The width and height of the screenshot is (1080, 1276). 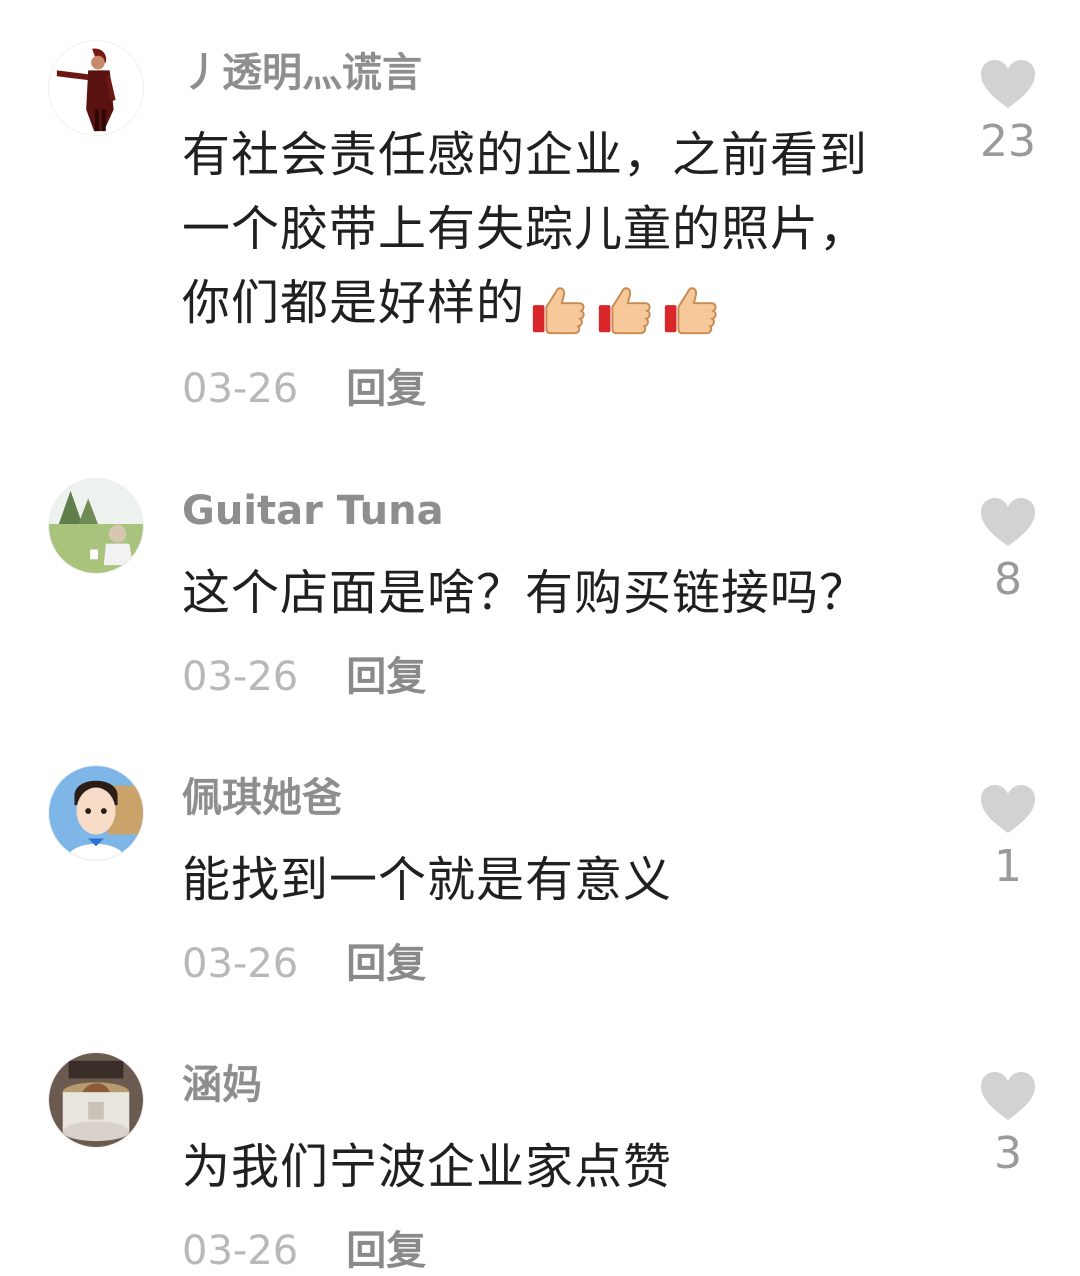 What do you see at coordinates (525, 155) in the screenshot?
I see `comment-text-line: 有社会责任感的企业，之前看到` at bounding box center [525, 155].